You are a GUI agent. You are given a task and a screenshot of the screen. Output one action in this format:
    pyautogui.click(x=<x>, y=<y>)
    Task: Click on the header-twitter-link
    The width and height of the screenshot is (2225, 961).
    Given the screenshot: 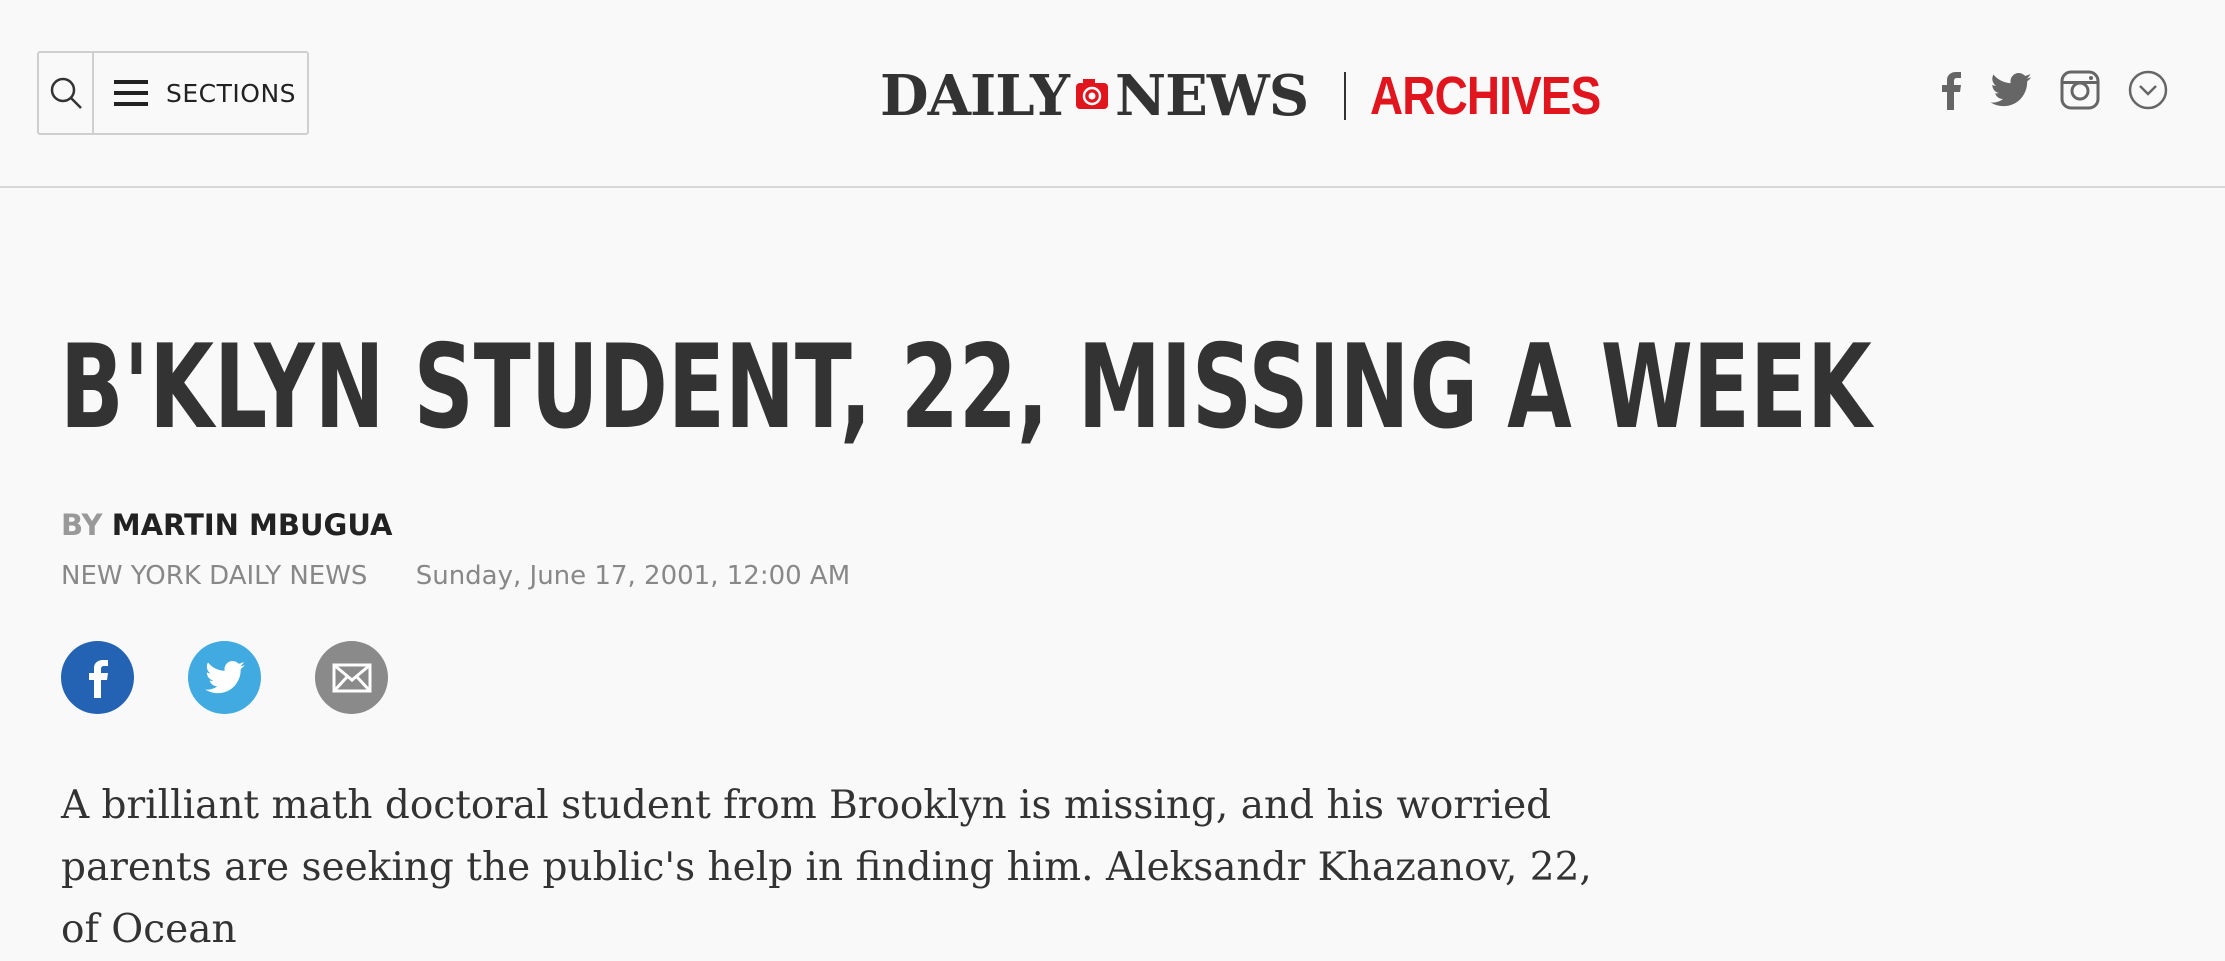 What is the action you would take?
    pyautogui.click(x=2011, y=90)
    